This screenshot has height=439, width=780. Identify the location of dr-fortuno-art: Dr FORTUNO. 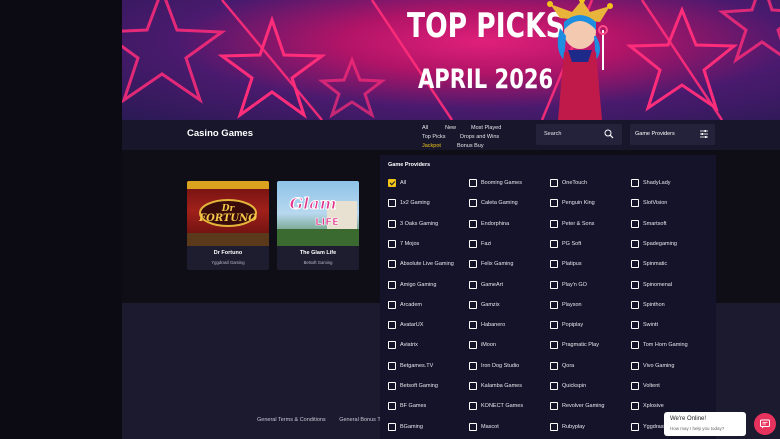
(228, 213).